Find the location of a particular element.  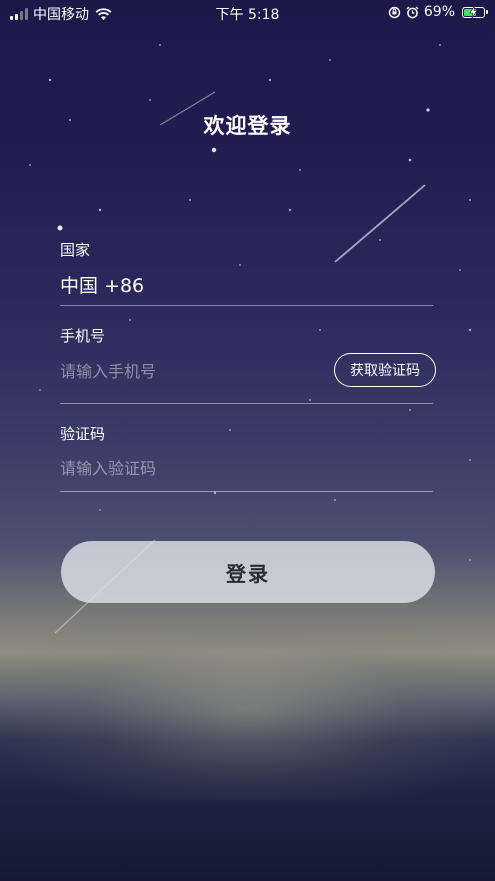

page-title: 欢迎登录 is located at coordinates (247, 126).